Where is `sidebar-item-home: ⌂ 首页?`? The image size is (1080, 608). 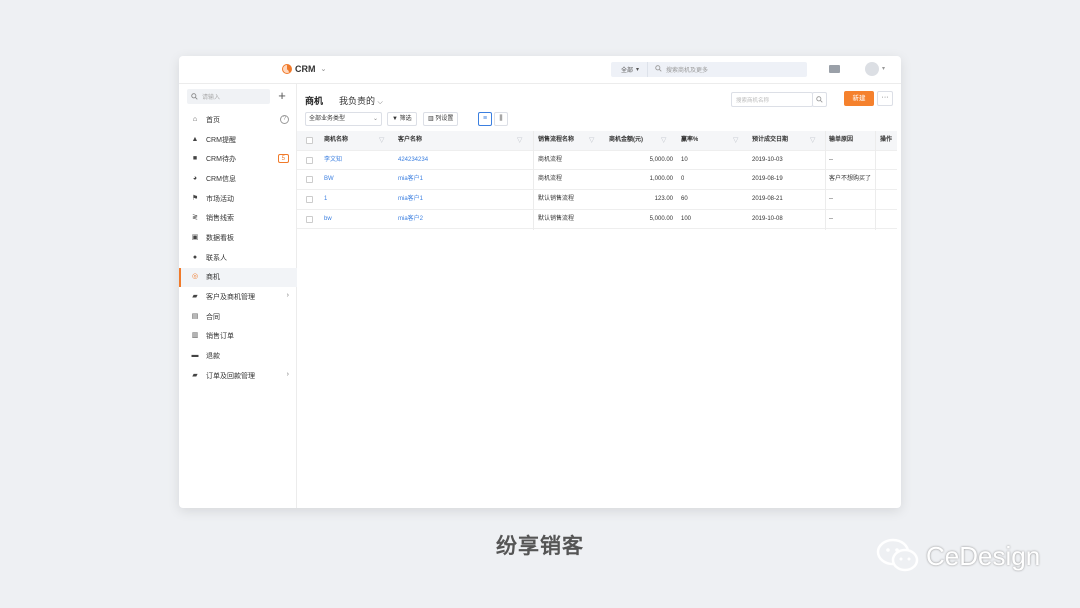 sidebar-item-home: ⌂ 首页? is located at coordinates (238, 120).